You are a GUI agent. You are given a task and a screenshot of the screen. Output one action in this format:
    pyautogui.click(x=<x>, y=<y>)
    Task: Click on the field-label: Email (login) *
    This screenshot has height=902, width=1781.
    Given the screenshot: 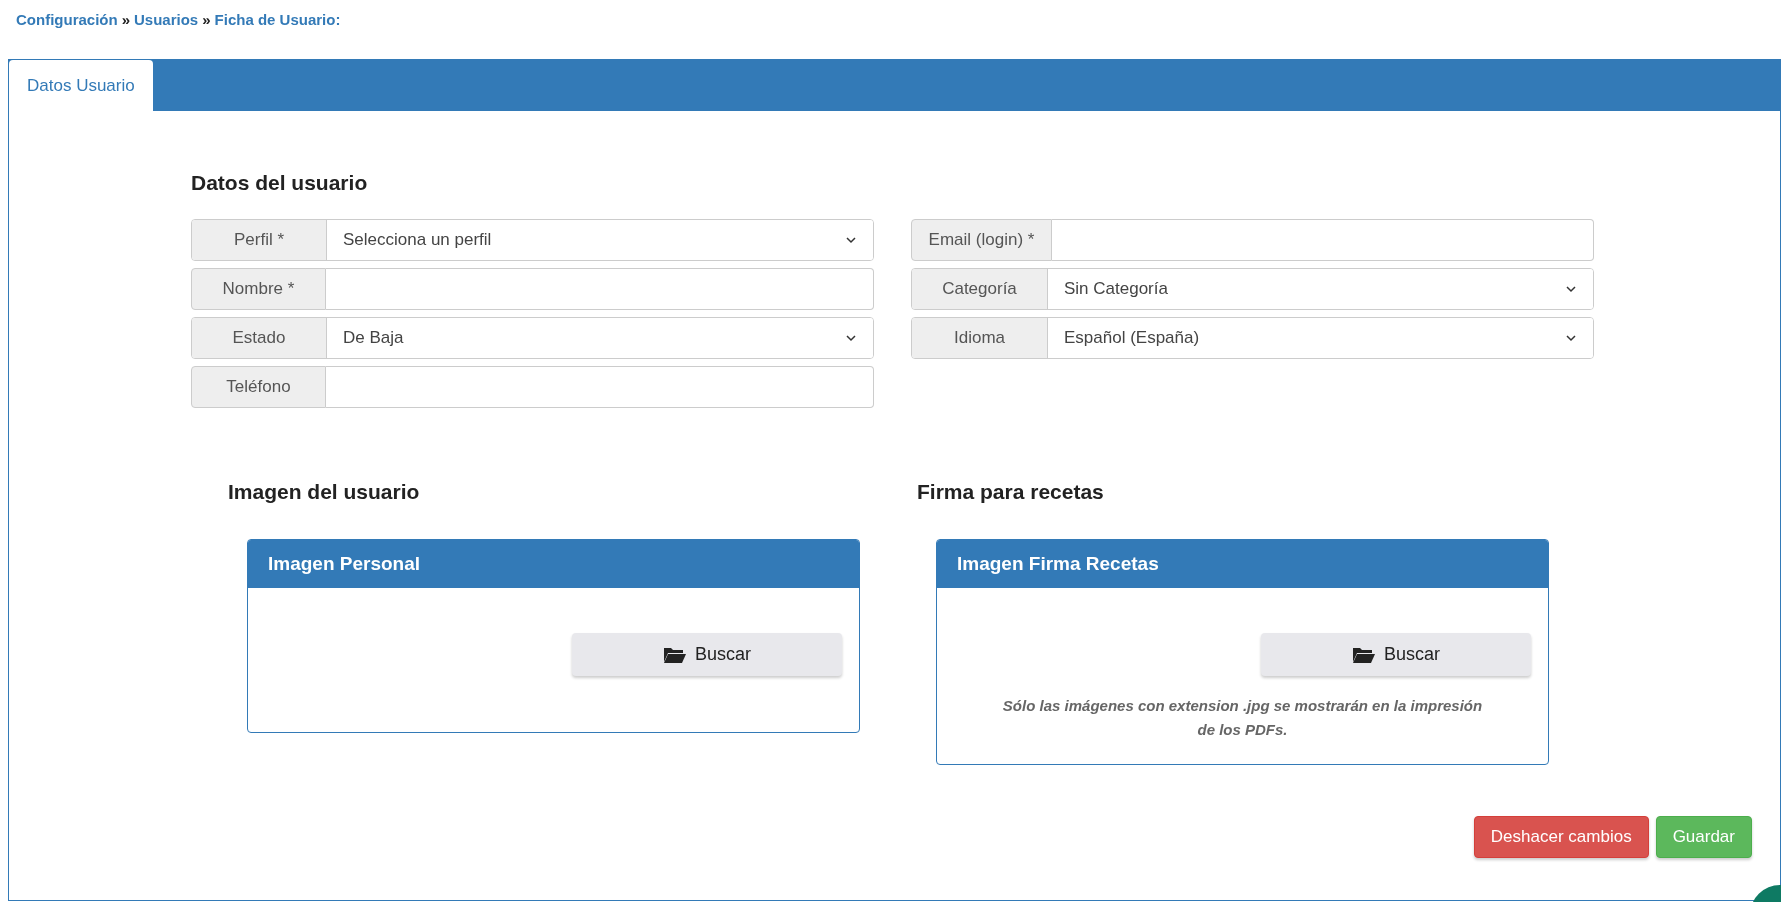 What is the action you would take?
    pyautogui.click(x=981, y=239)
    